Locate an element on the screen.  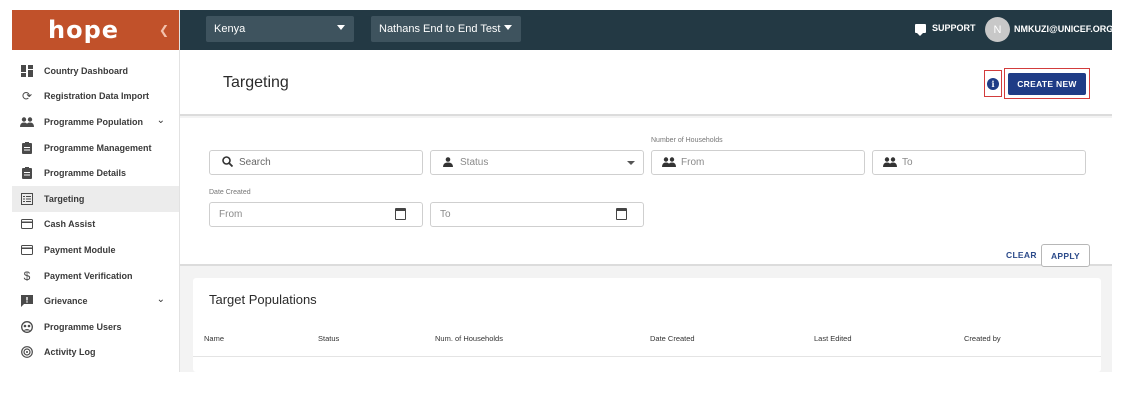
sidebar-item-label: Cash Assist is located at coordinates (70, 224).